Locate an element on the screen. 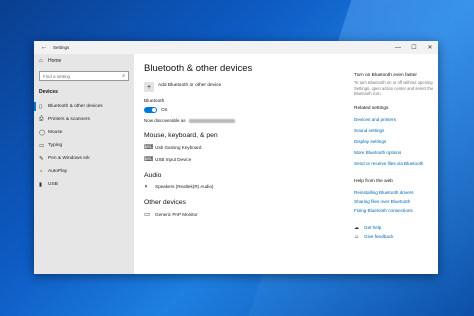 The width and height of the screenshot is (474, 316). give-feedback-row: ☺ Give feedback is located at coordinates (396, 237).